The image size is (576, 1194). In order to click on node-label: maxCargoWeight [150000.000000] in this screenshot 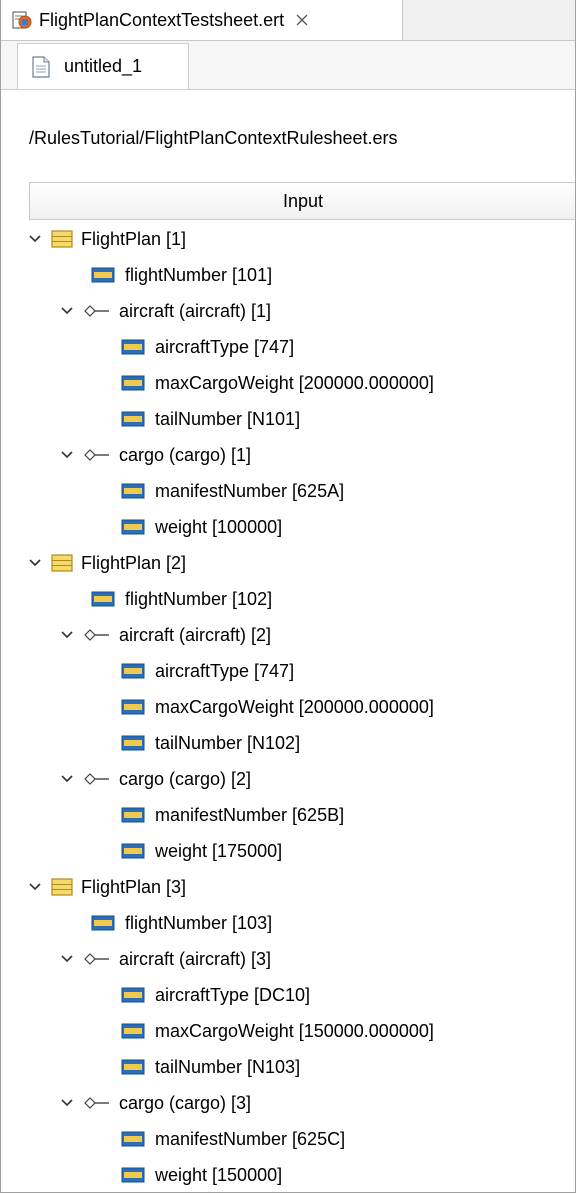, I will do `click(294, 1030)`.